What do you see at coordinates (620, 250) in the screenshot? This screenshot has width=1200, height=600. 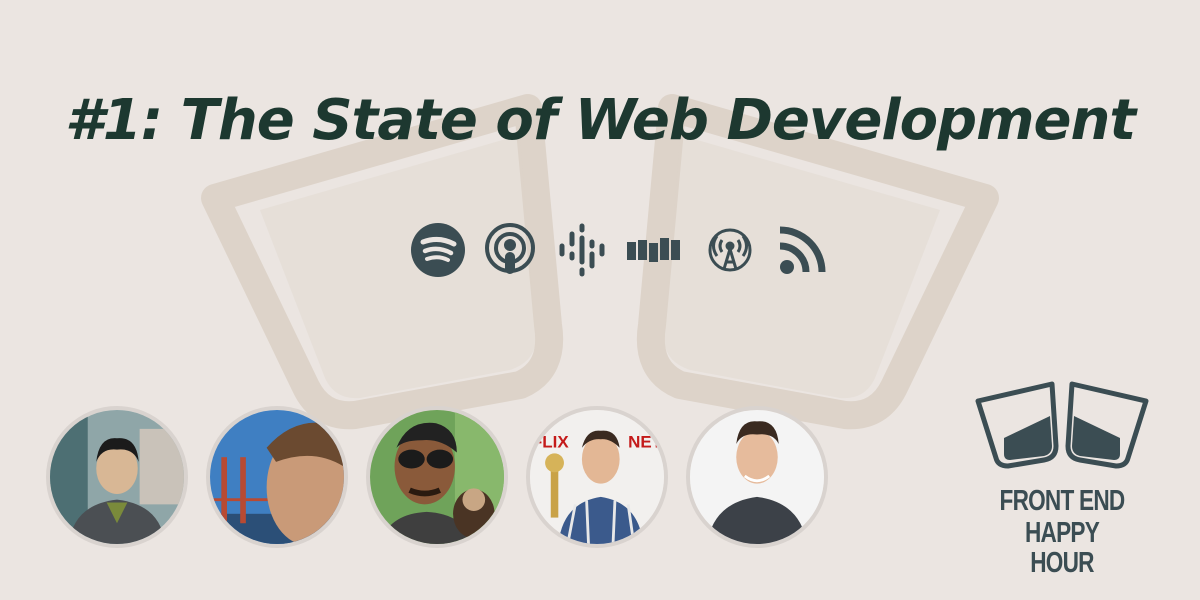 I see `platform-links` at bounding box center [620, 250].